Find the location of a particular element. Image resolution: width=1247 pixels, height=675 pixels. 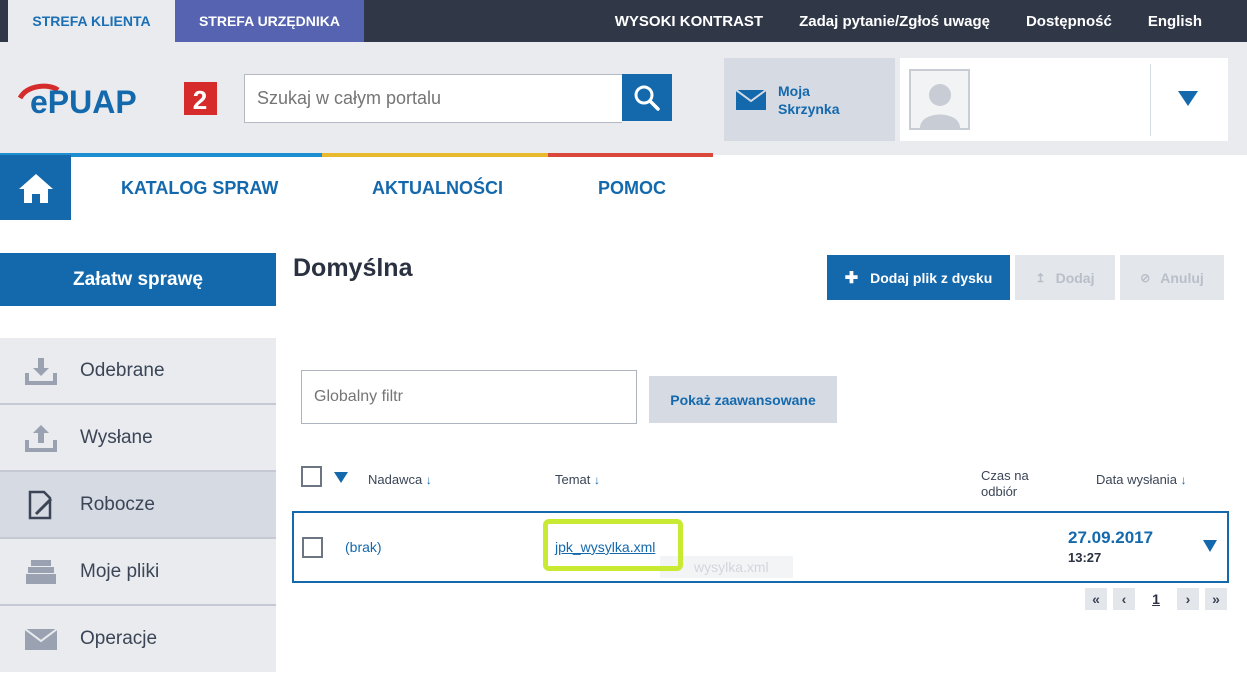

add-file-button: ✚ Dodaj plik z dysku is located at coordinates (918, 277).